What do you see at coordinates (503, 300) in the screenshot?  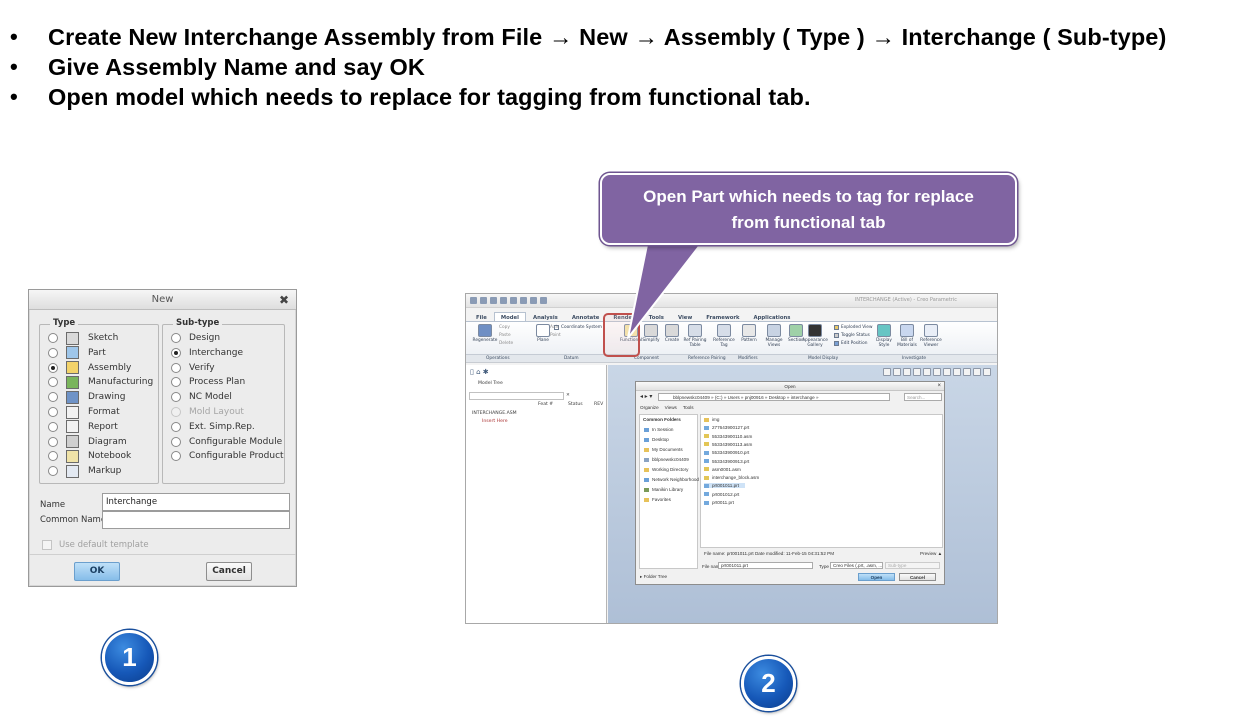 I see `undo-icon` at bounding box center [503, 300].